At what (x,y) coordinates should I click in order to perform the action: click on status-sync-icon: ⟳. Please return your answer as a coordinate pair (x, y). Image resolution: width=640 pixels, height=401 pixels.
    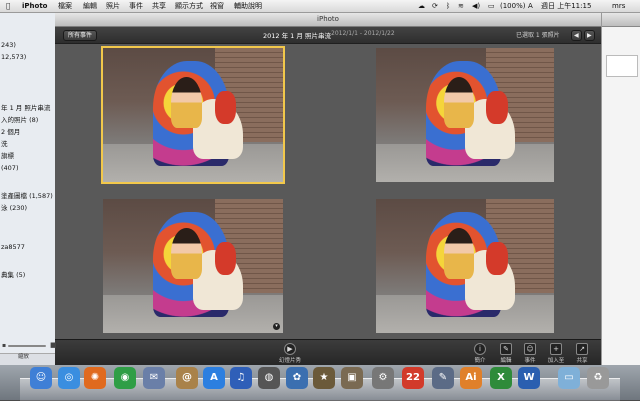
    Looking at the image, I should click on (435, 6).